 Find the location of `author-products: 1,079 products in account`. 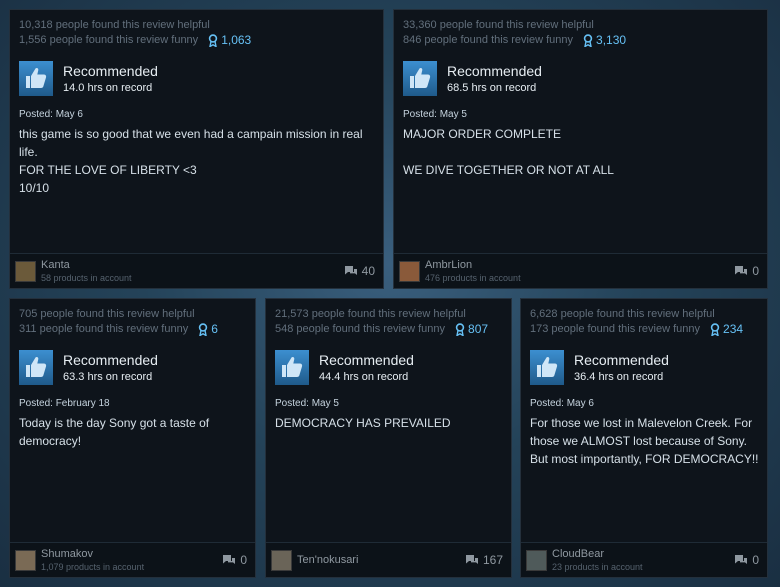

author-products: 1,079 products in account is located at coordinates (93, 566).